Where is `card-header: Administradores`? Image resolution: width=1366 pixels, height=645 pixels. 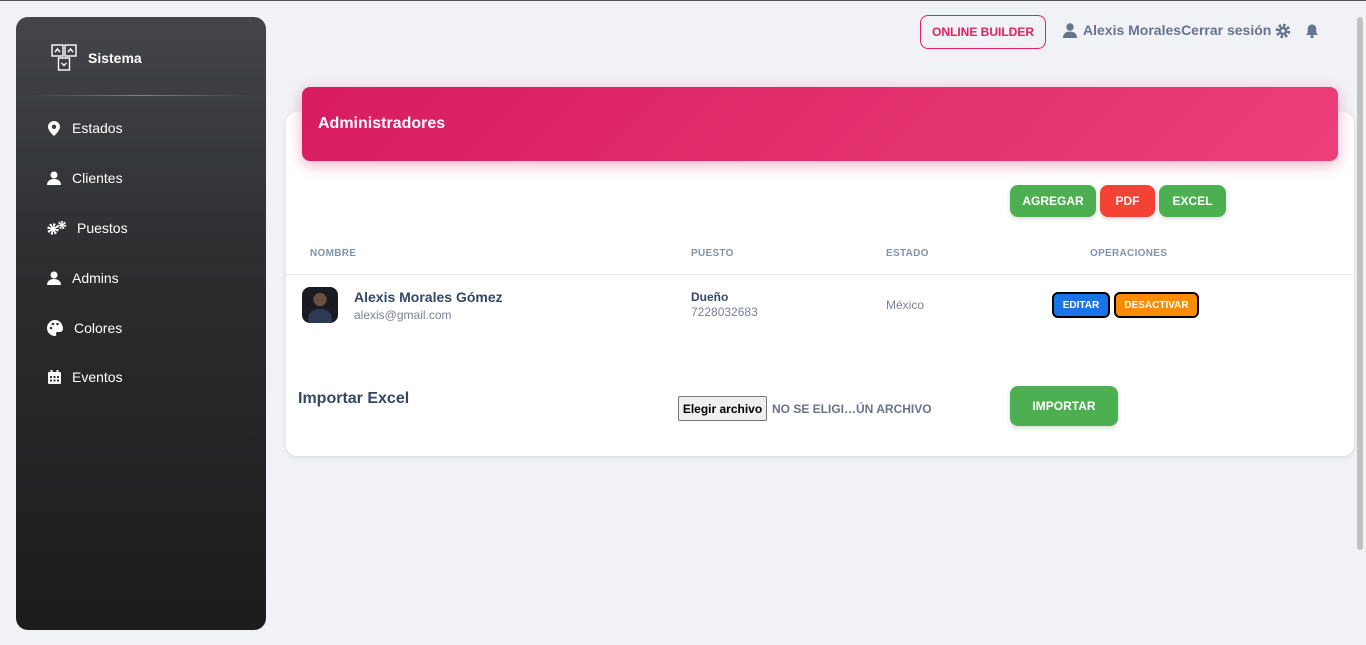
card-header: Administradores is located at coordinates (820, 124).